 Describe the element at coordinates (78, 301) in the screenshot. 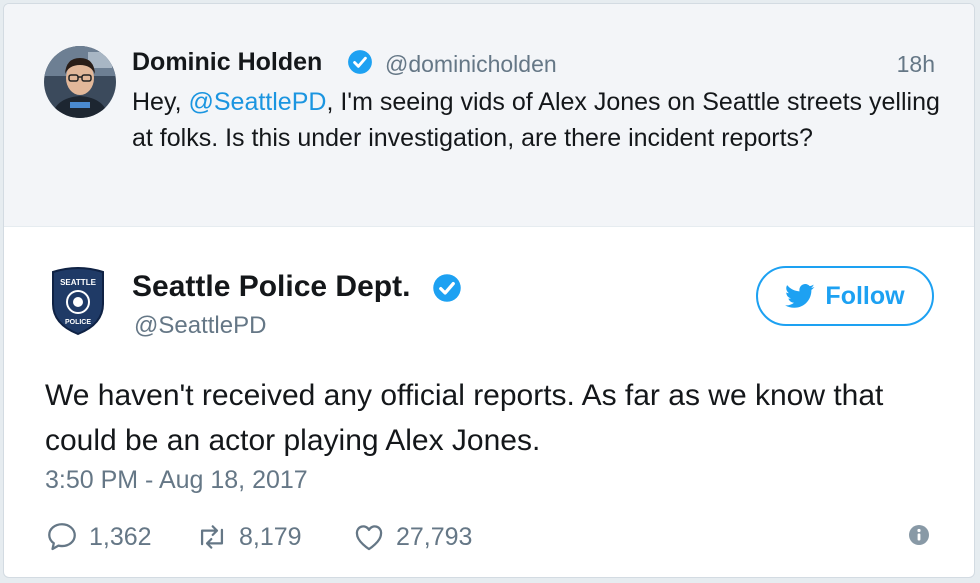

I see `seattle-police-avatar: SEATTLE POLICE` at that location.